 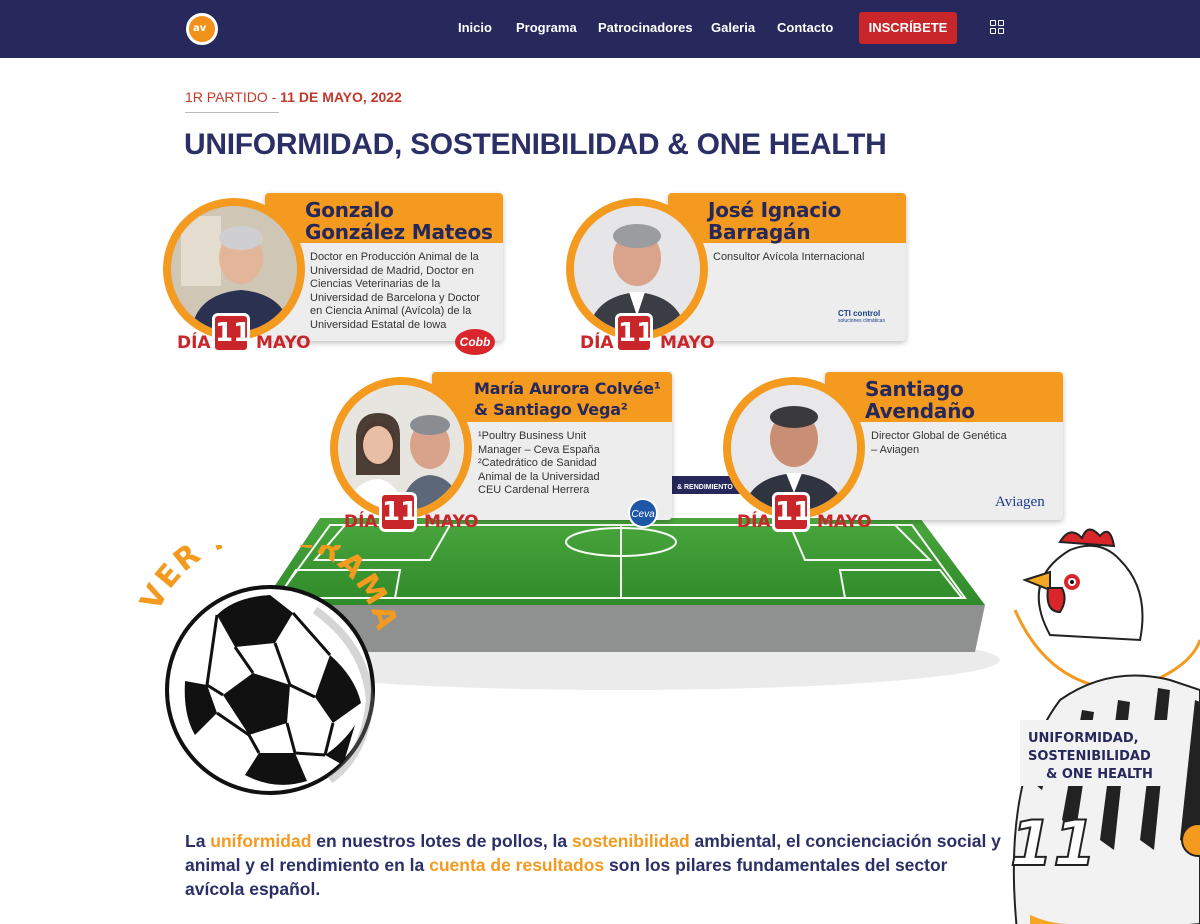 I want to click on speaker-name-line2: & Santiago Vega², so click(x=551, y=409).